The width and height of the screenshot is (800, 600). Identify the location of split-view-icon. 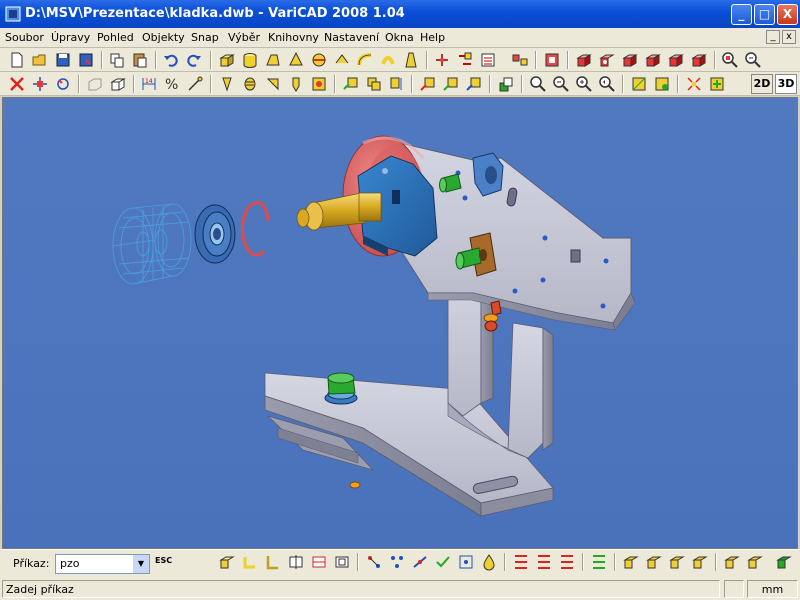
(442, 60).